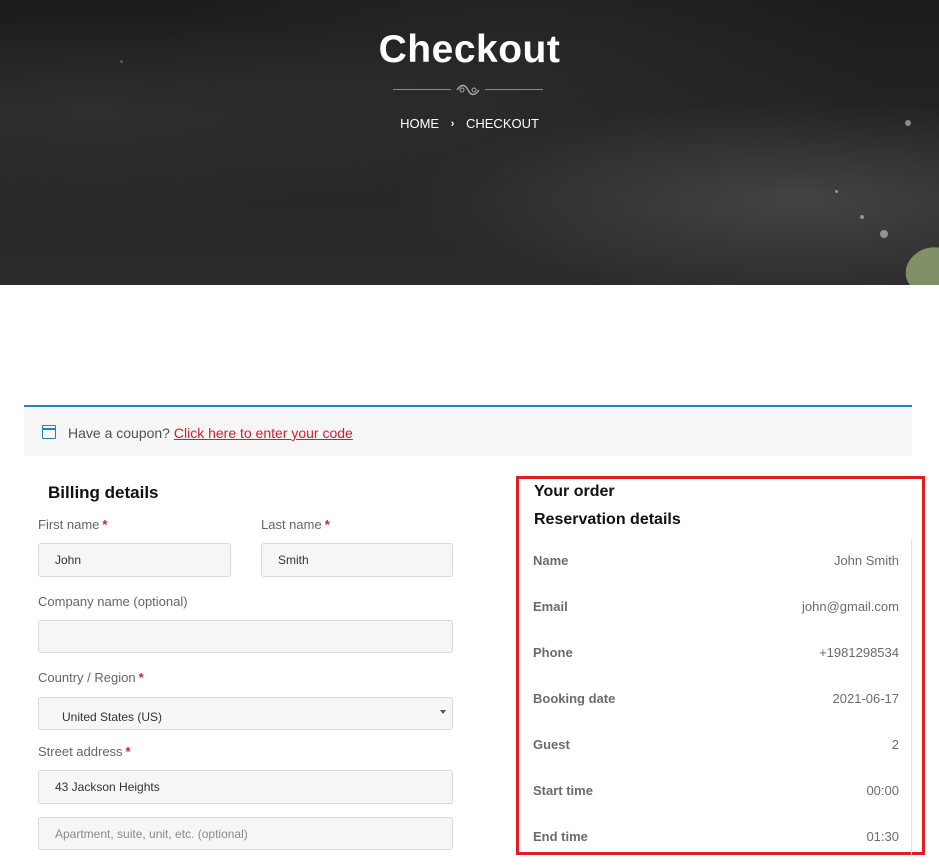 The width and height of the screenshot is (939, 865). I want to click on row-value: 2021-06-17, so click(866, 698).